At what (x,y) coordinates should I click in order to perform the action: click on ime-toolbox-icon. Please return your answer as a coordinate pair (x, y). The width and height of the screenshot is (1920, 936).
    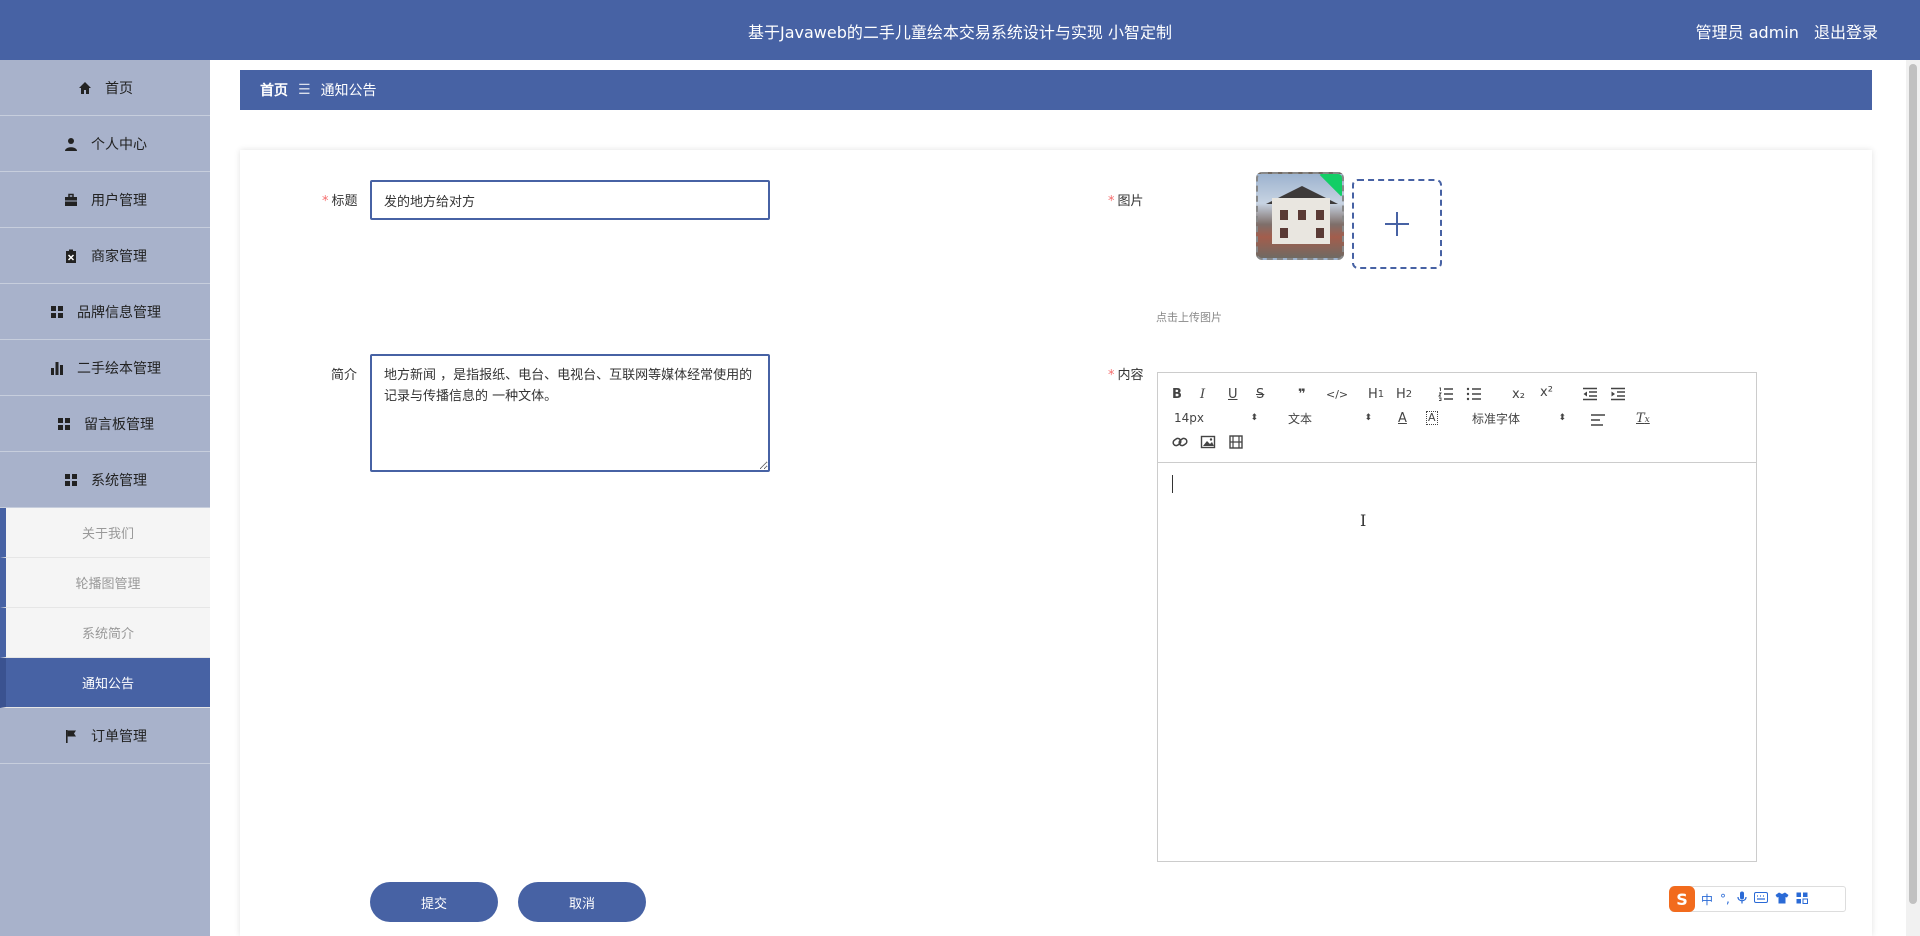
    Looking at the image, I should click on (1802, 899).